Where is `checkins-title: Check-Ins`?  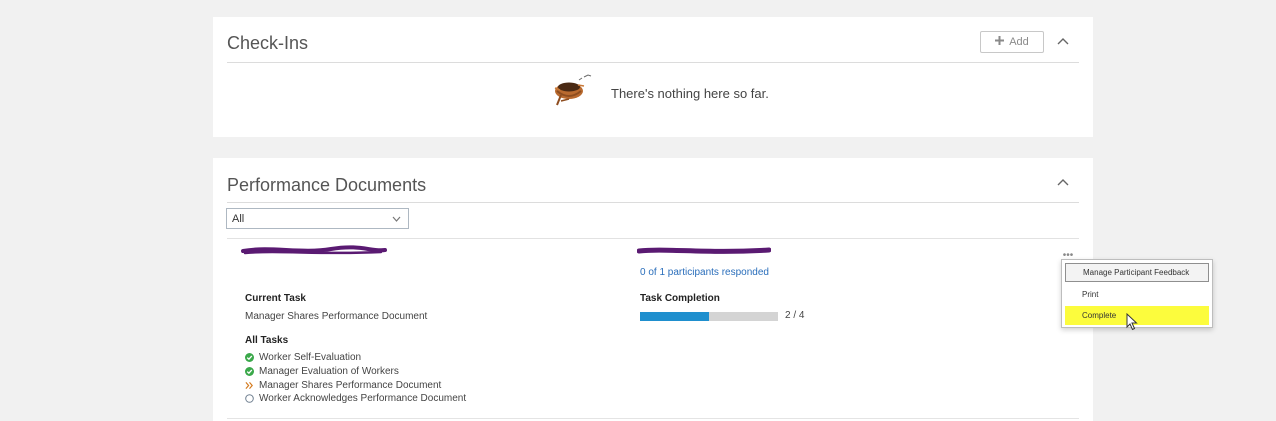
checkins-title: Check-Ins is located at coordinates (268, 43).